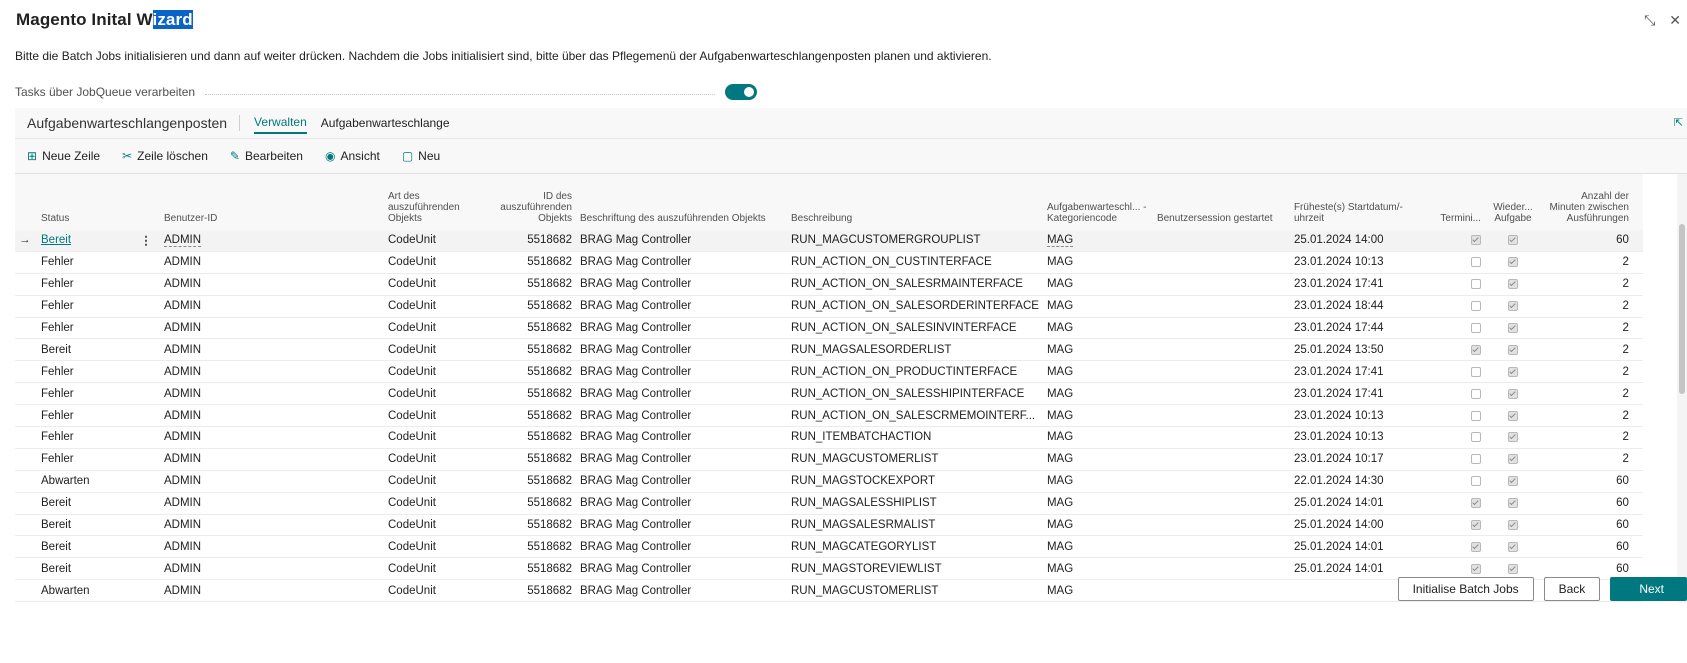 This screenshot has width=1687, height=663. I want to click on new-button: ▢ Neu, so click(421, 156).